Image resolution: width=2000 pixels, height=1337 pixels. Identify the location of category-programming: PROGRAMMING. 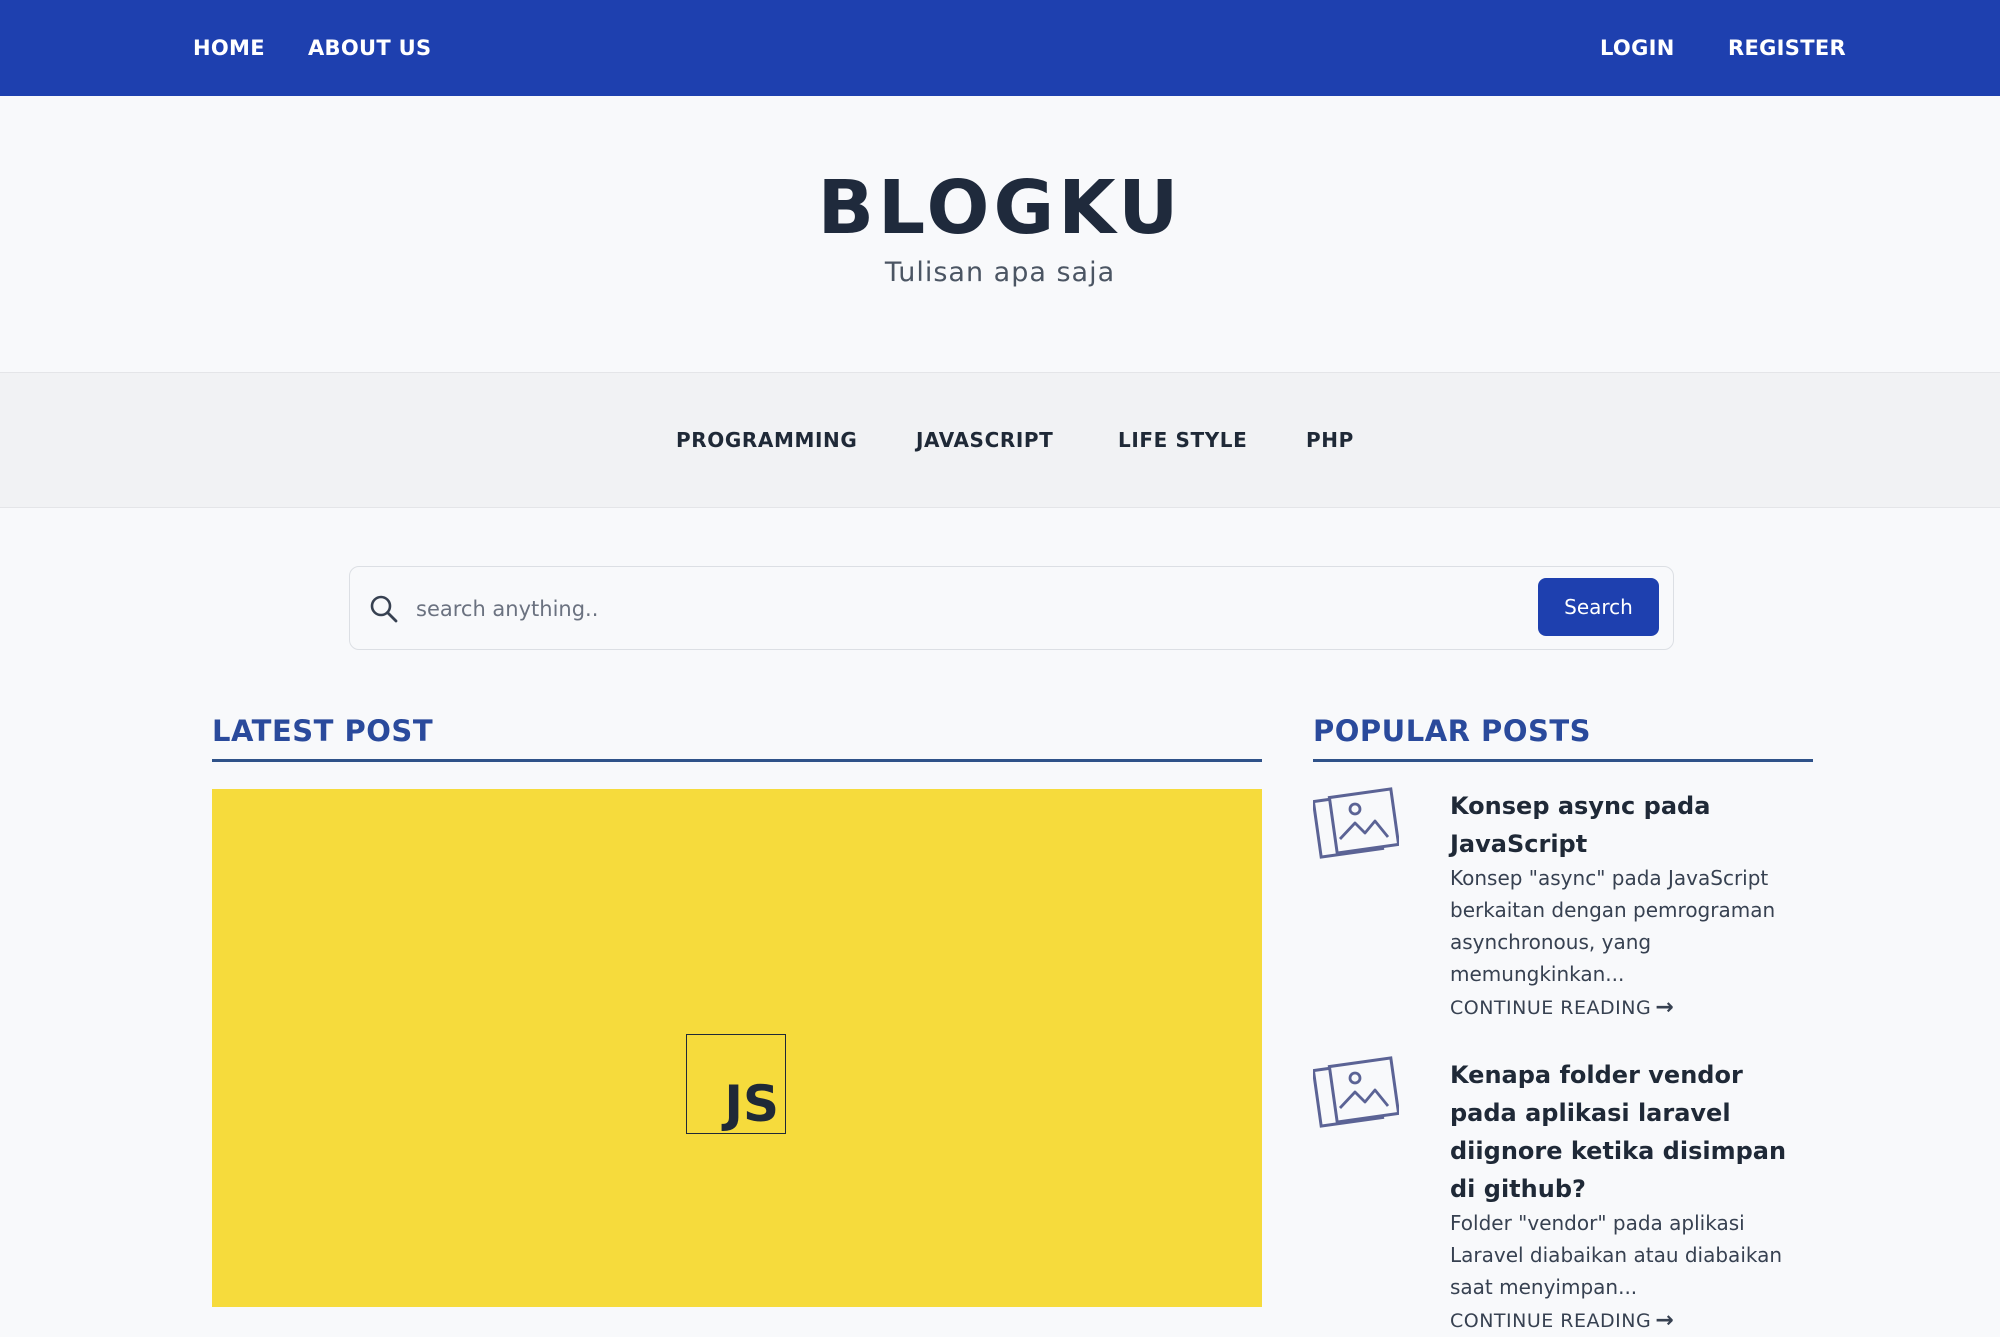
(766, 440).